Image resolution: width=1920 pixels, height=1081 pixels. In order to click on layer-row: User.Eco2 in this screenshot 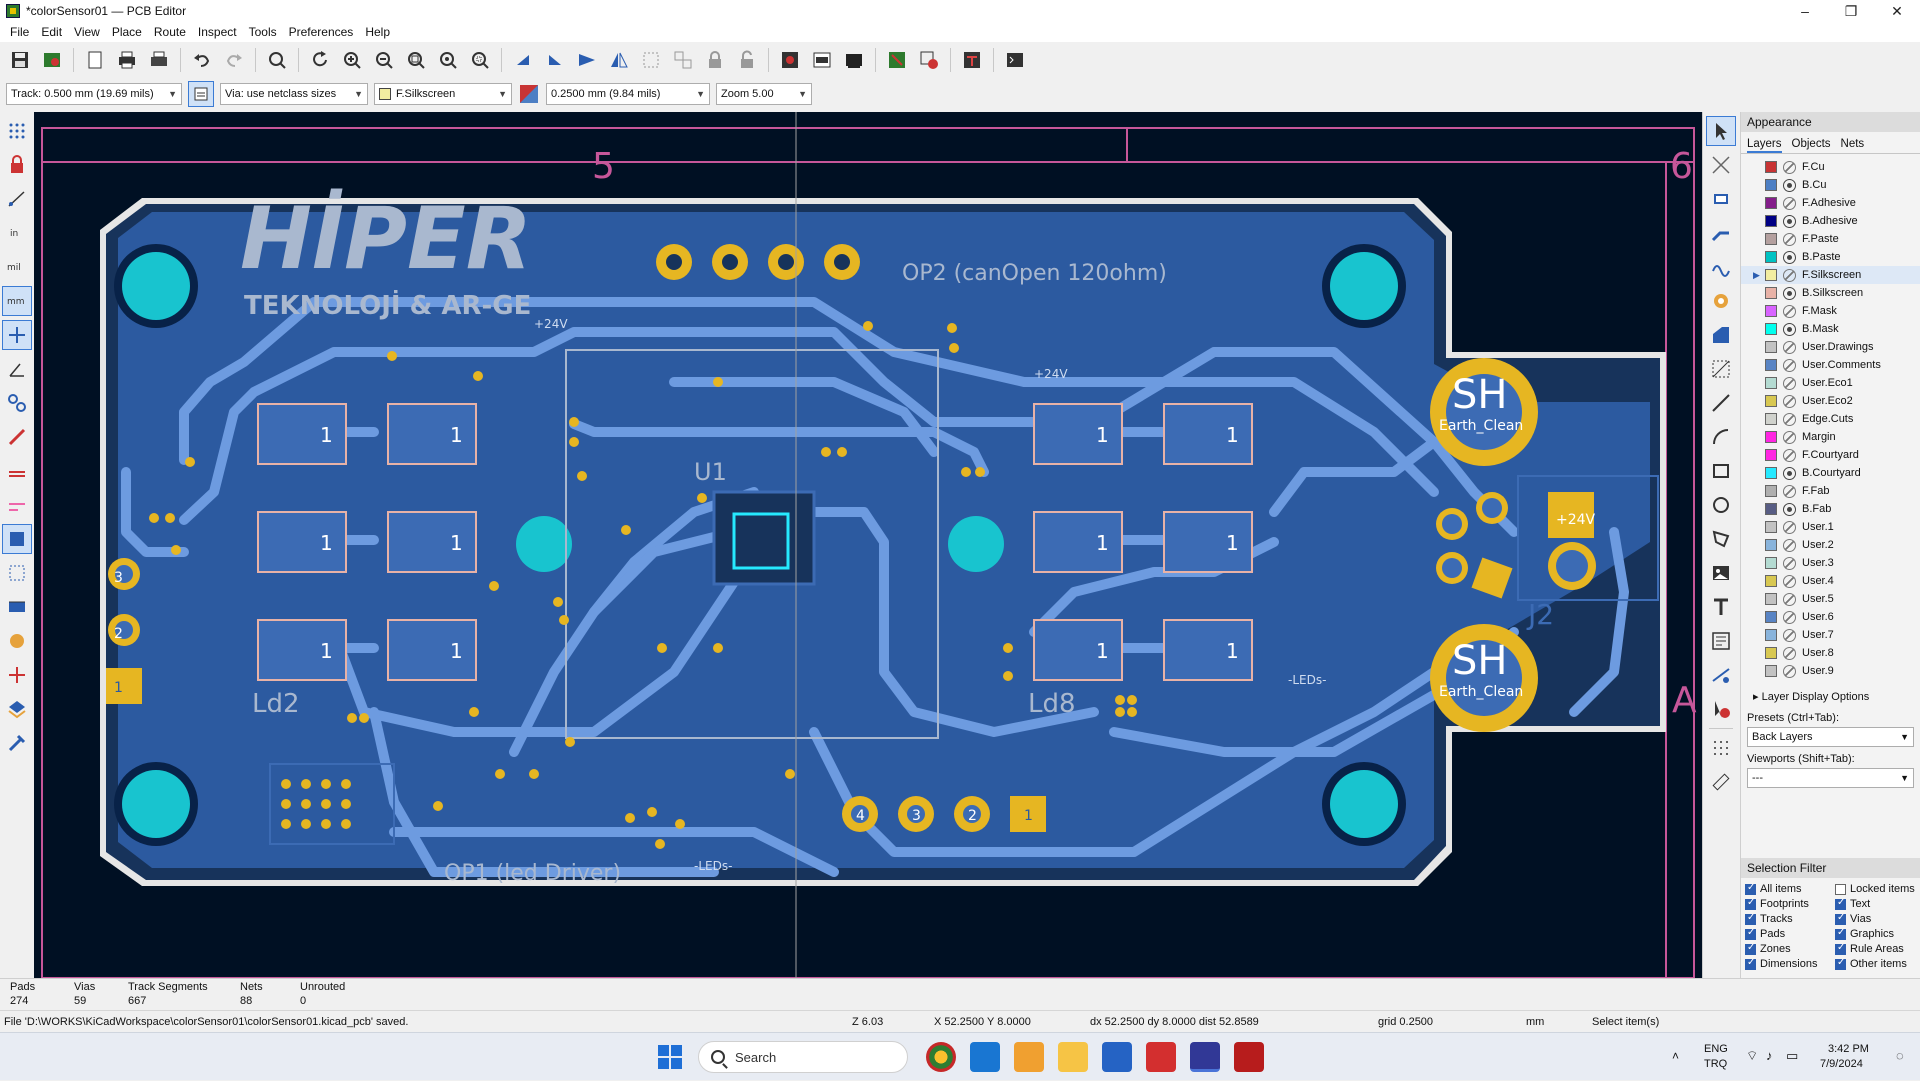, I will do `click(1830, 401)`.